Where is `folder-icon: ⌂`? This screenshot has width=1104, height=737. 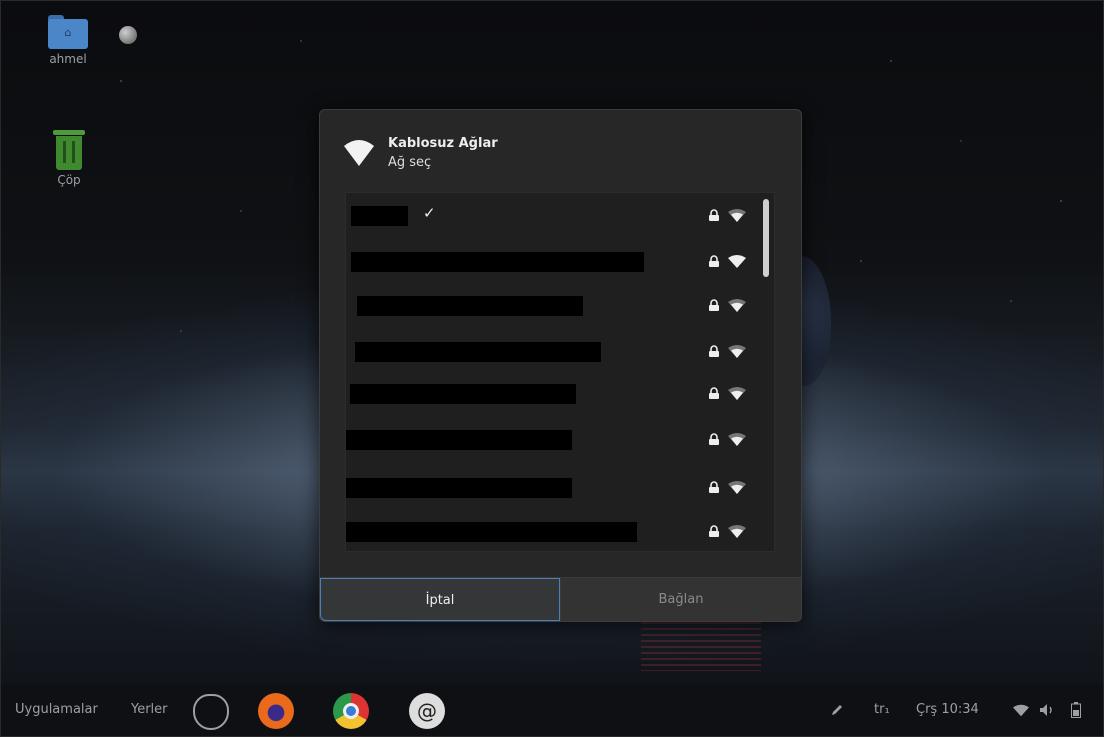
folder-icon: ⌂ is located at coordinates (68, 32).